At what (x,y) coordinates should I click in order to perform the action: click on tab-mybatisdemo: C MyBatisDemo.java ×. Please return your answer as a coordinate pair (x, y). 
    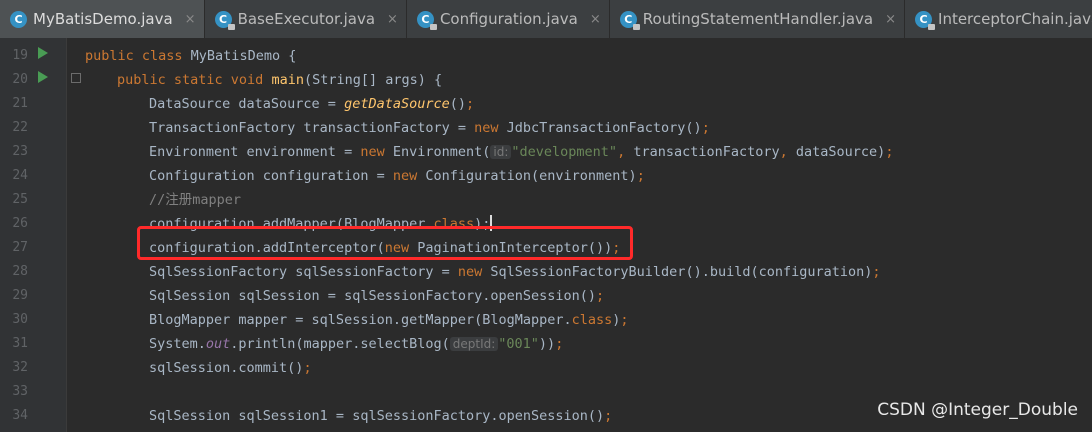
    Looking at the image, I should click on (102, 19).